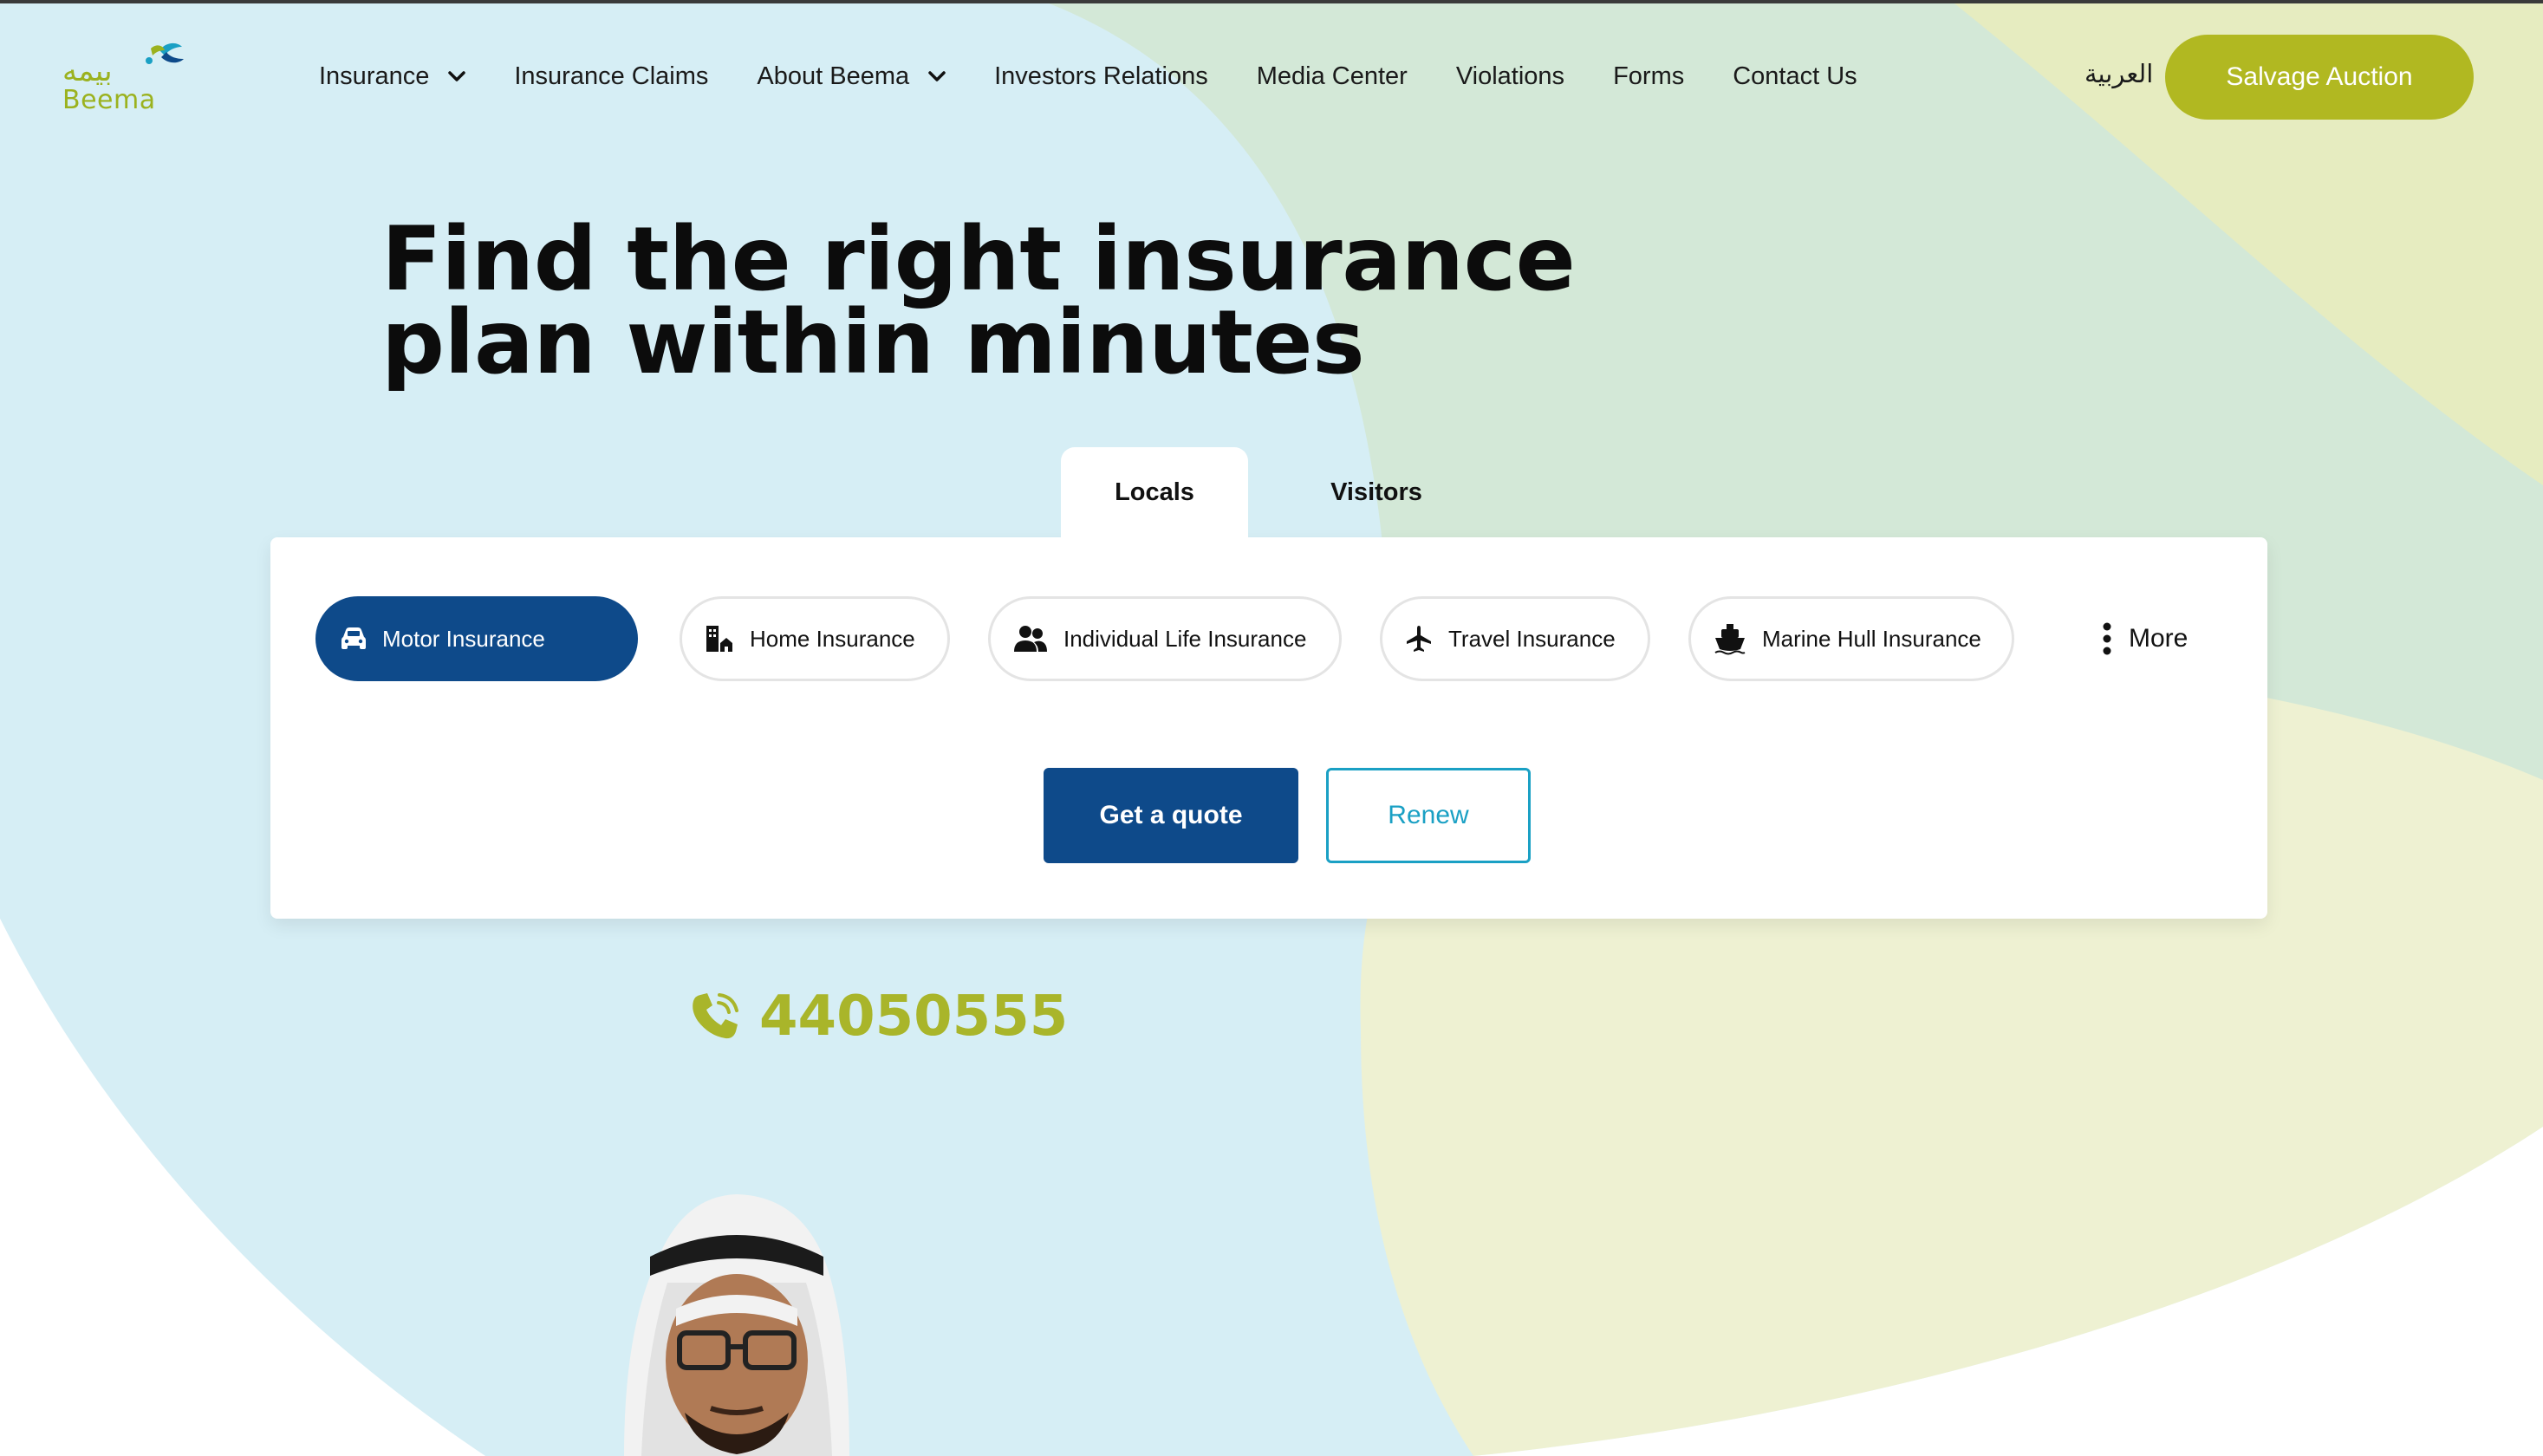 The image size is (2543, 1456). Describe the element at coordinates (165, 53) in the screenshot. I see `logo-mark-icon` at that location.